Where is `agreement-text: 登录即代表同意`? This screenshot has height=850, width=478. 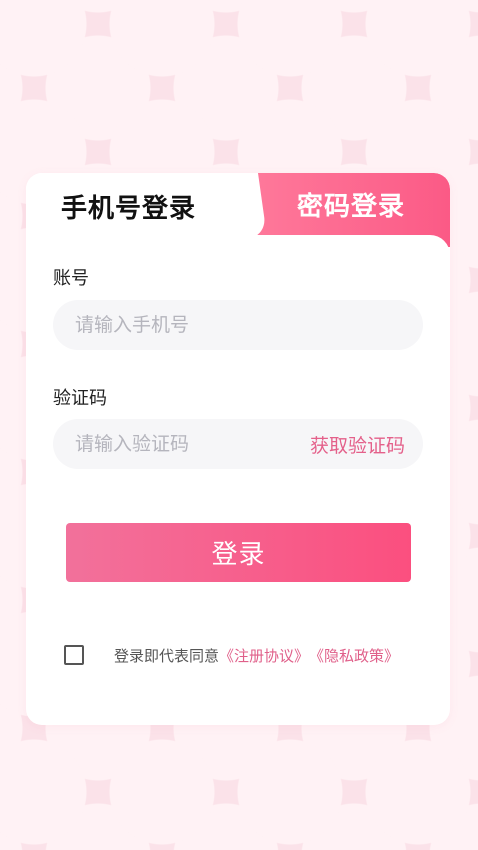
agreement-text: 登录即代表同意 is located at coordinates (167, 655).